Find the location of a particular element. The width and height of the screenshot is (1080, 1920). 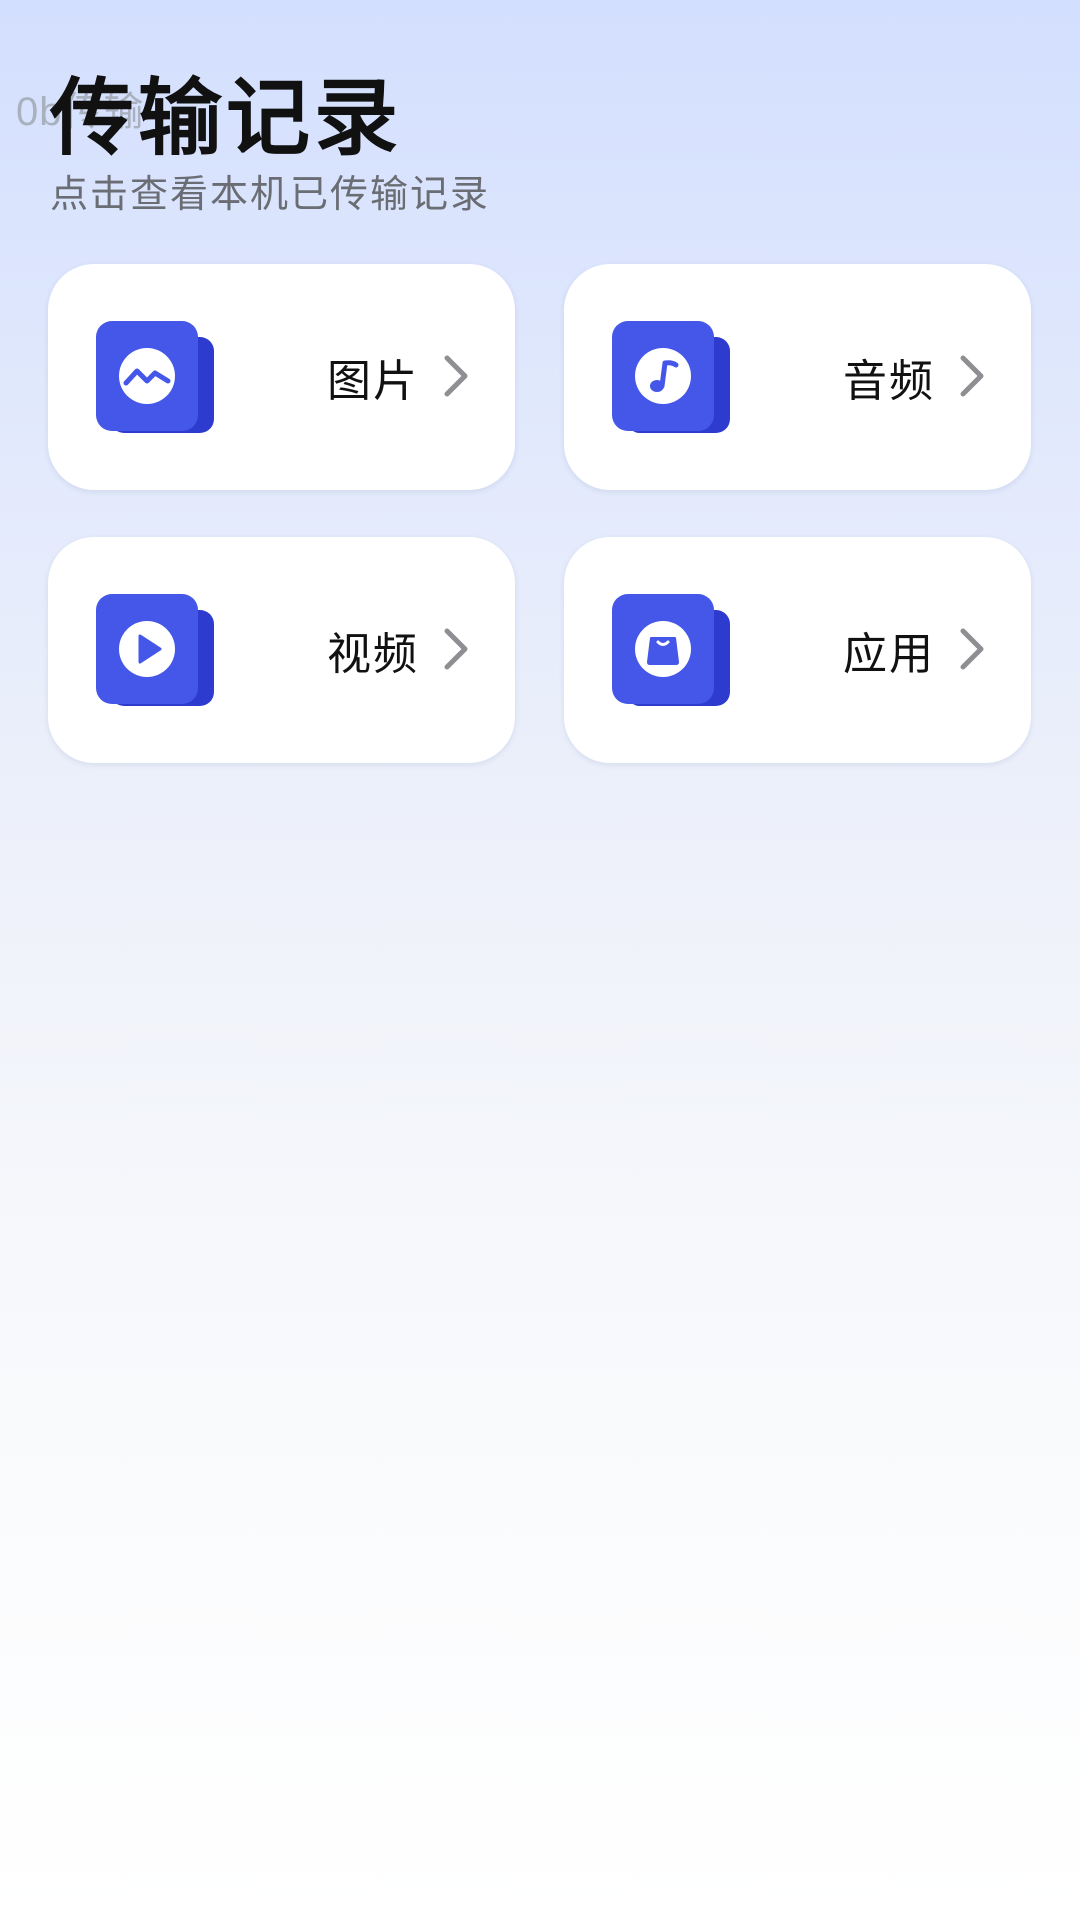

image-icon is located at coordinates (157, 377).